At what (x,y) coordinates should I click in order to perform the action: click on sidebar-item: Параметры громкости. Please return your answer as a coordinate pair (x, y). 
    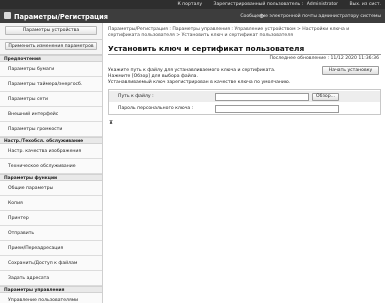
    Looking at the image, I should click on (51, 129).